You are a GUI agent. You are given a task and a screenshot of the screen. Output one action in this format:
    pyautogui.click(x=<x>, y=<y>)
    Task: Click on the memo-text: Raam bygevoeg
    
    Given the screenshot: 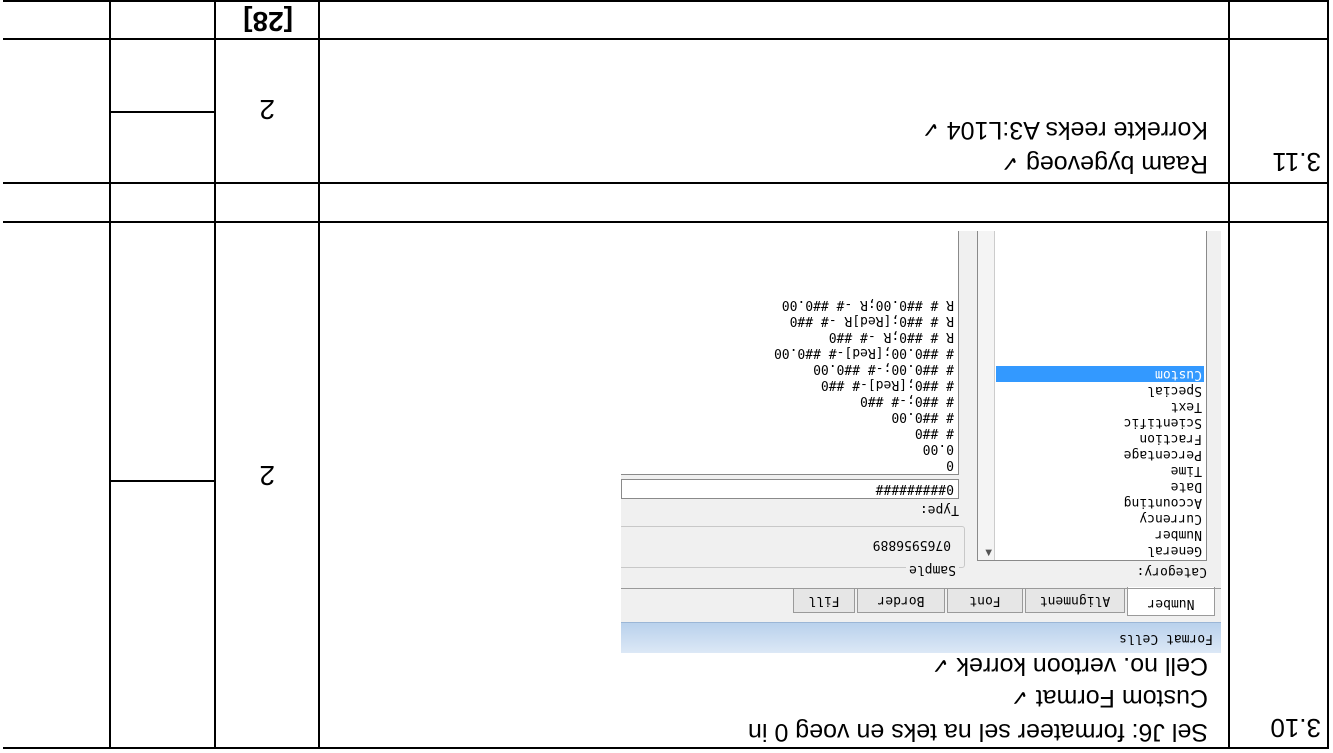 What is the action you would take?
    pyautogui.click(x=1116, y=164)
    